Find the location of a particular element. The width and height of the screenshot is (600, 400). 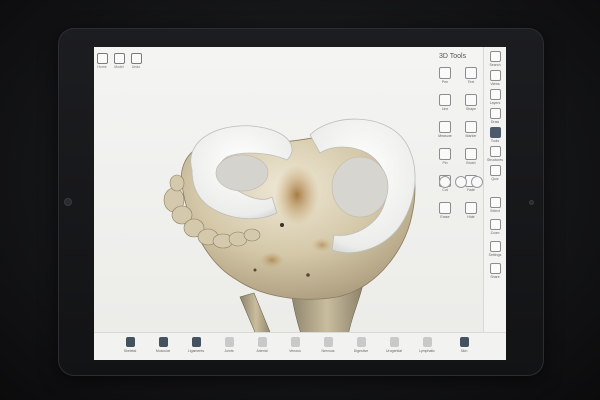

system-lymphatic: Lymphatic is located at coordinates (427, 345).